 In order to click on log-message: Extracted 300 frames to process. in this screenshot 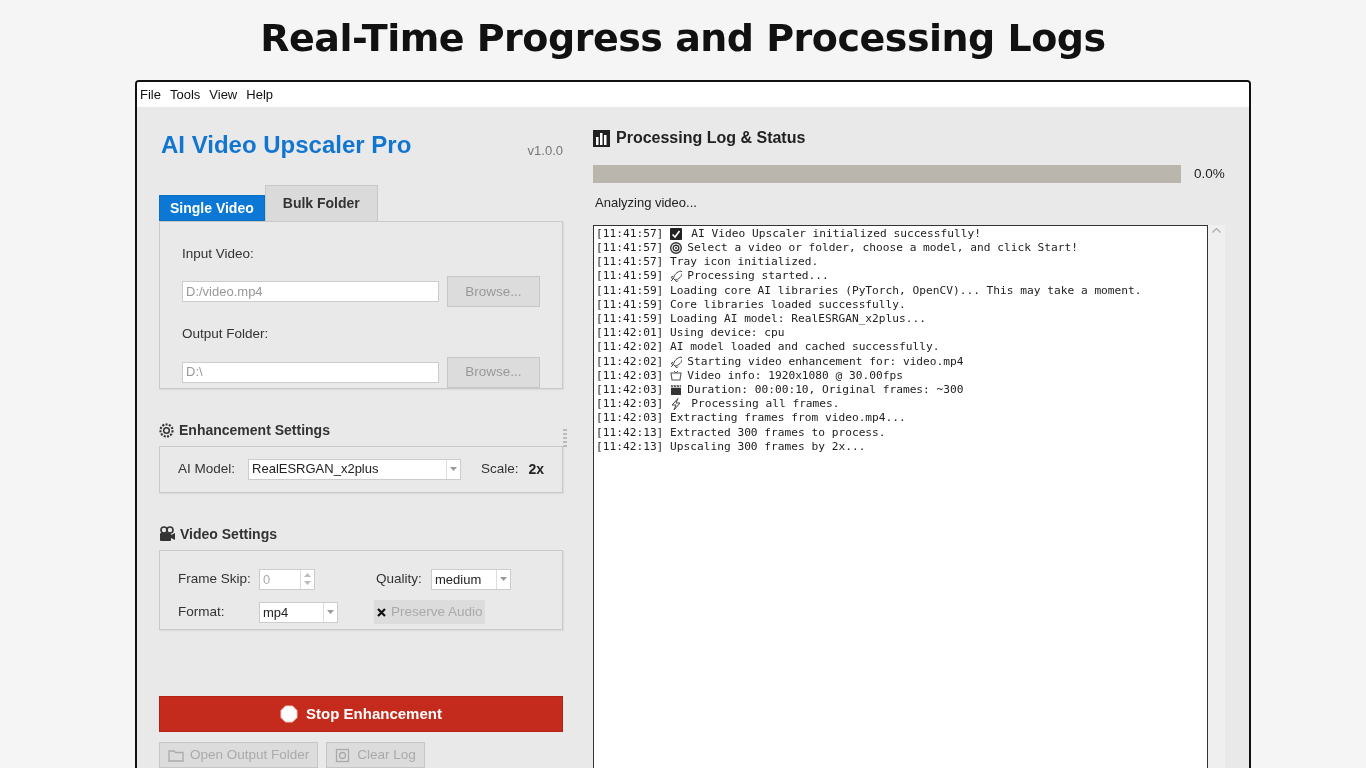, I will do `click(778, 432)`.